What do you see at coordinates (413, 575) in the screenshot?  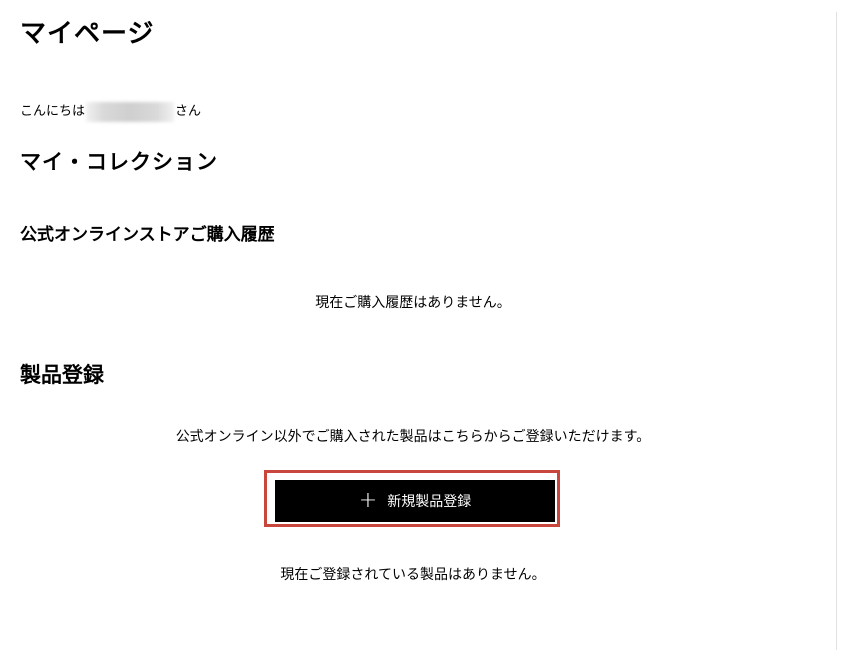 I see `registered-products-empty-message: 現在ご登録されている製品はありません。` at bounding box center [413, 575].